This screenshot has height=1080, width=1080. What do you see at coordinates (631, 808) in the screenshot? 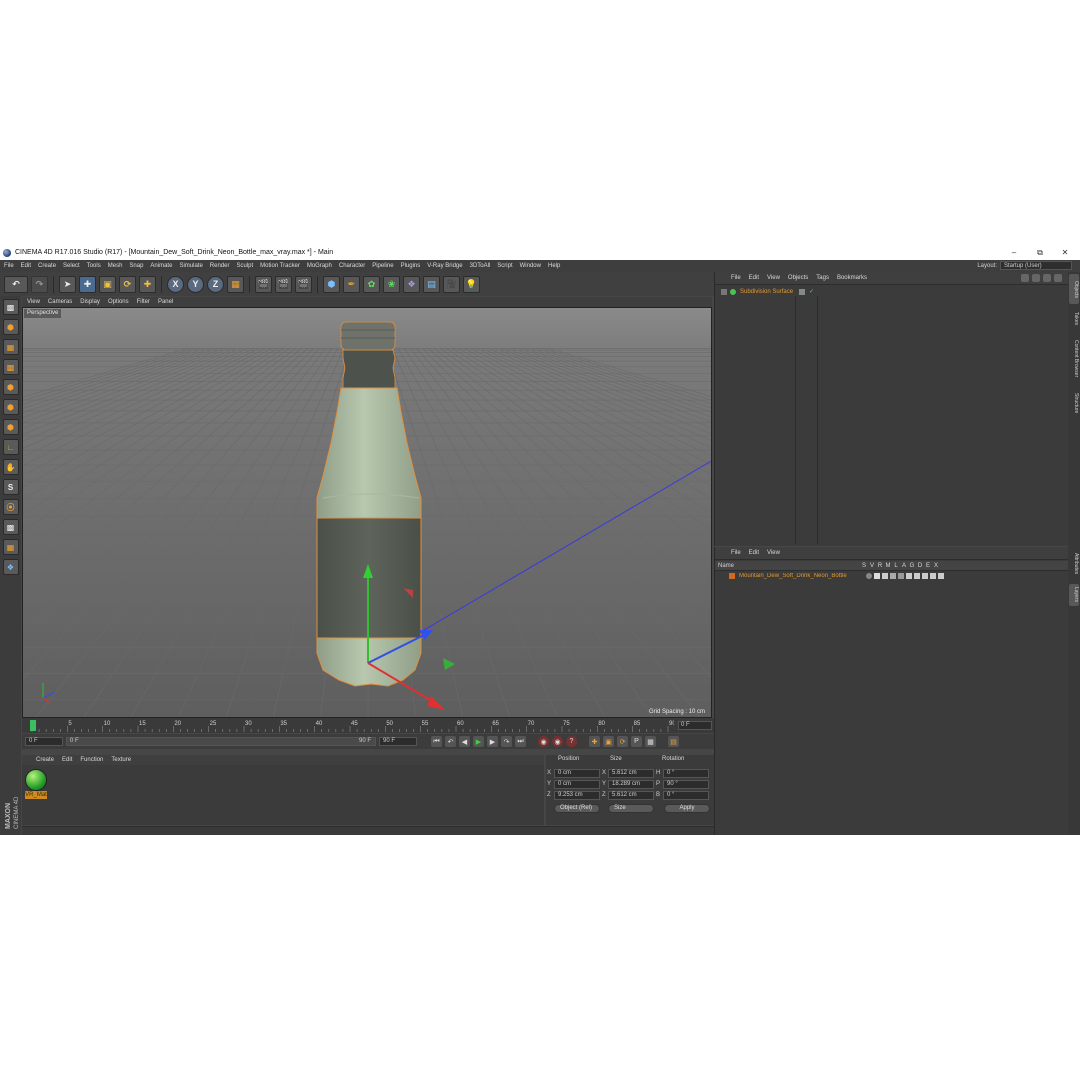
I see `size-mode-dropdown: Size` at bounding box center [631, 808].